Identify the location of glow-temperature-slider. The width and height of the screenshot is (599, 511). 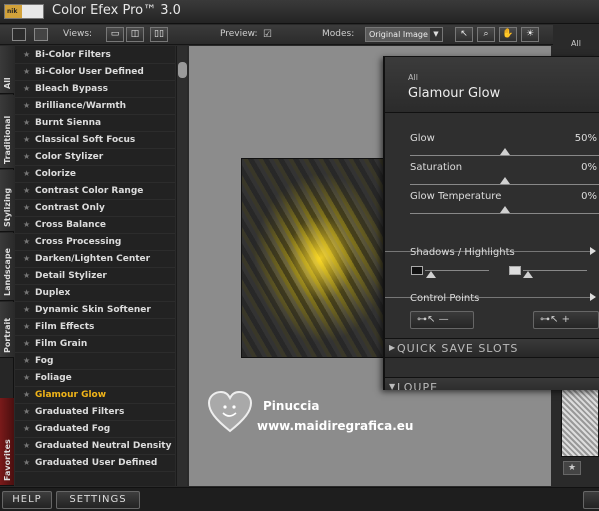
(504, 213).